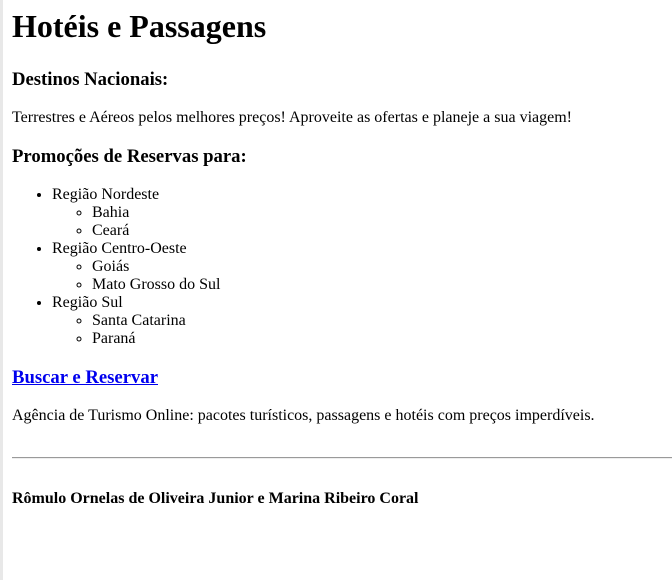 This screenshot has width=672, height=580. I want to click on state-item: Bahia, so click(156, 213).